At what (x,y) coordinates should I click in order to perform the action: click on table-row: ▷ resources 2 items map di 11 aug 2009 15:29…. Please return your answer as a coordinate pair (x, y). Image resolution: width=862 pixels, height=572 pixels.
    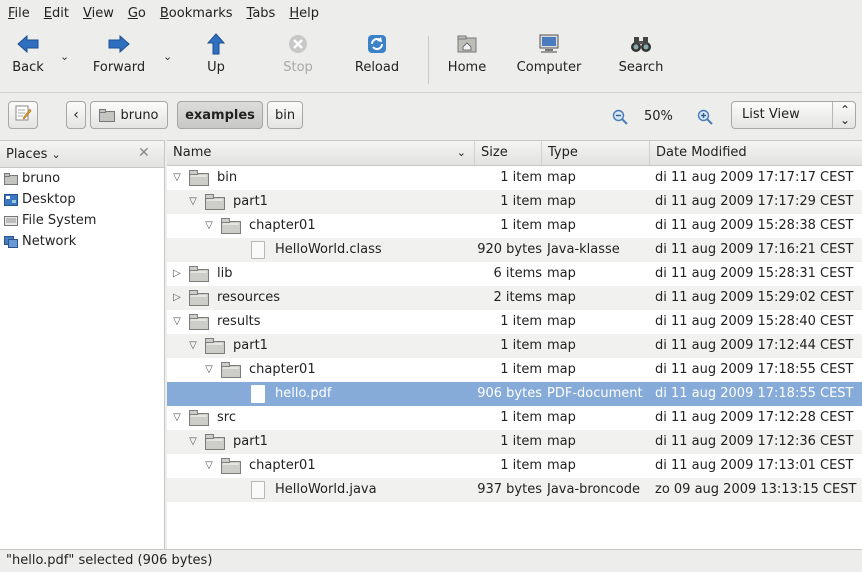
    Looking at the image, I should click on (514, 298).